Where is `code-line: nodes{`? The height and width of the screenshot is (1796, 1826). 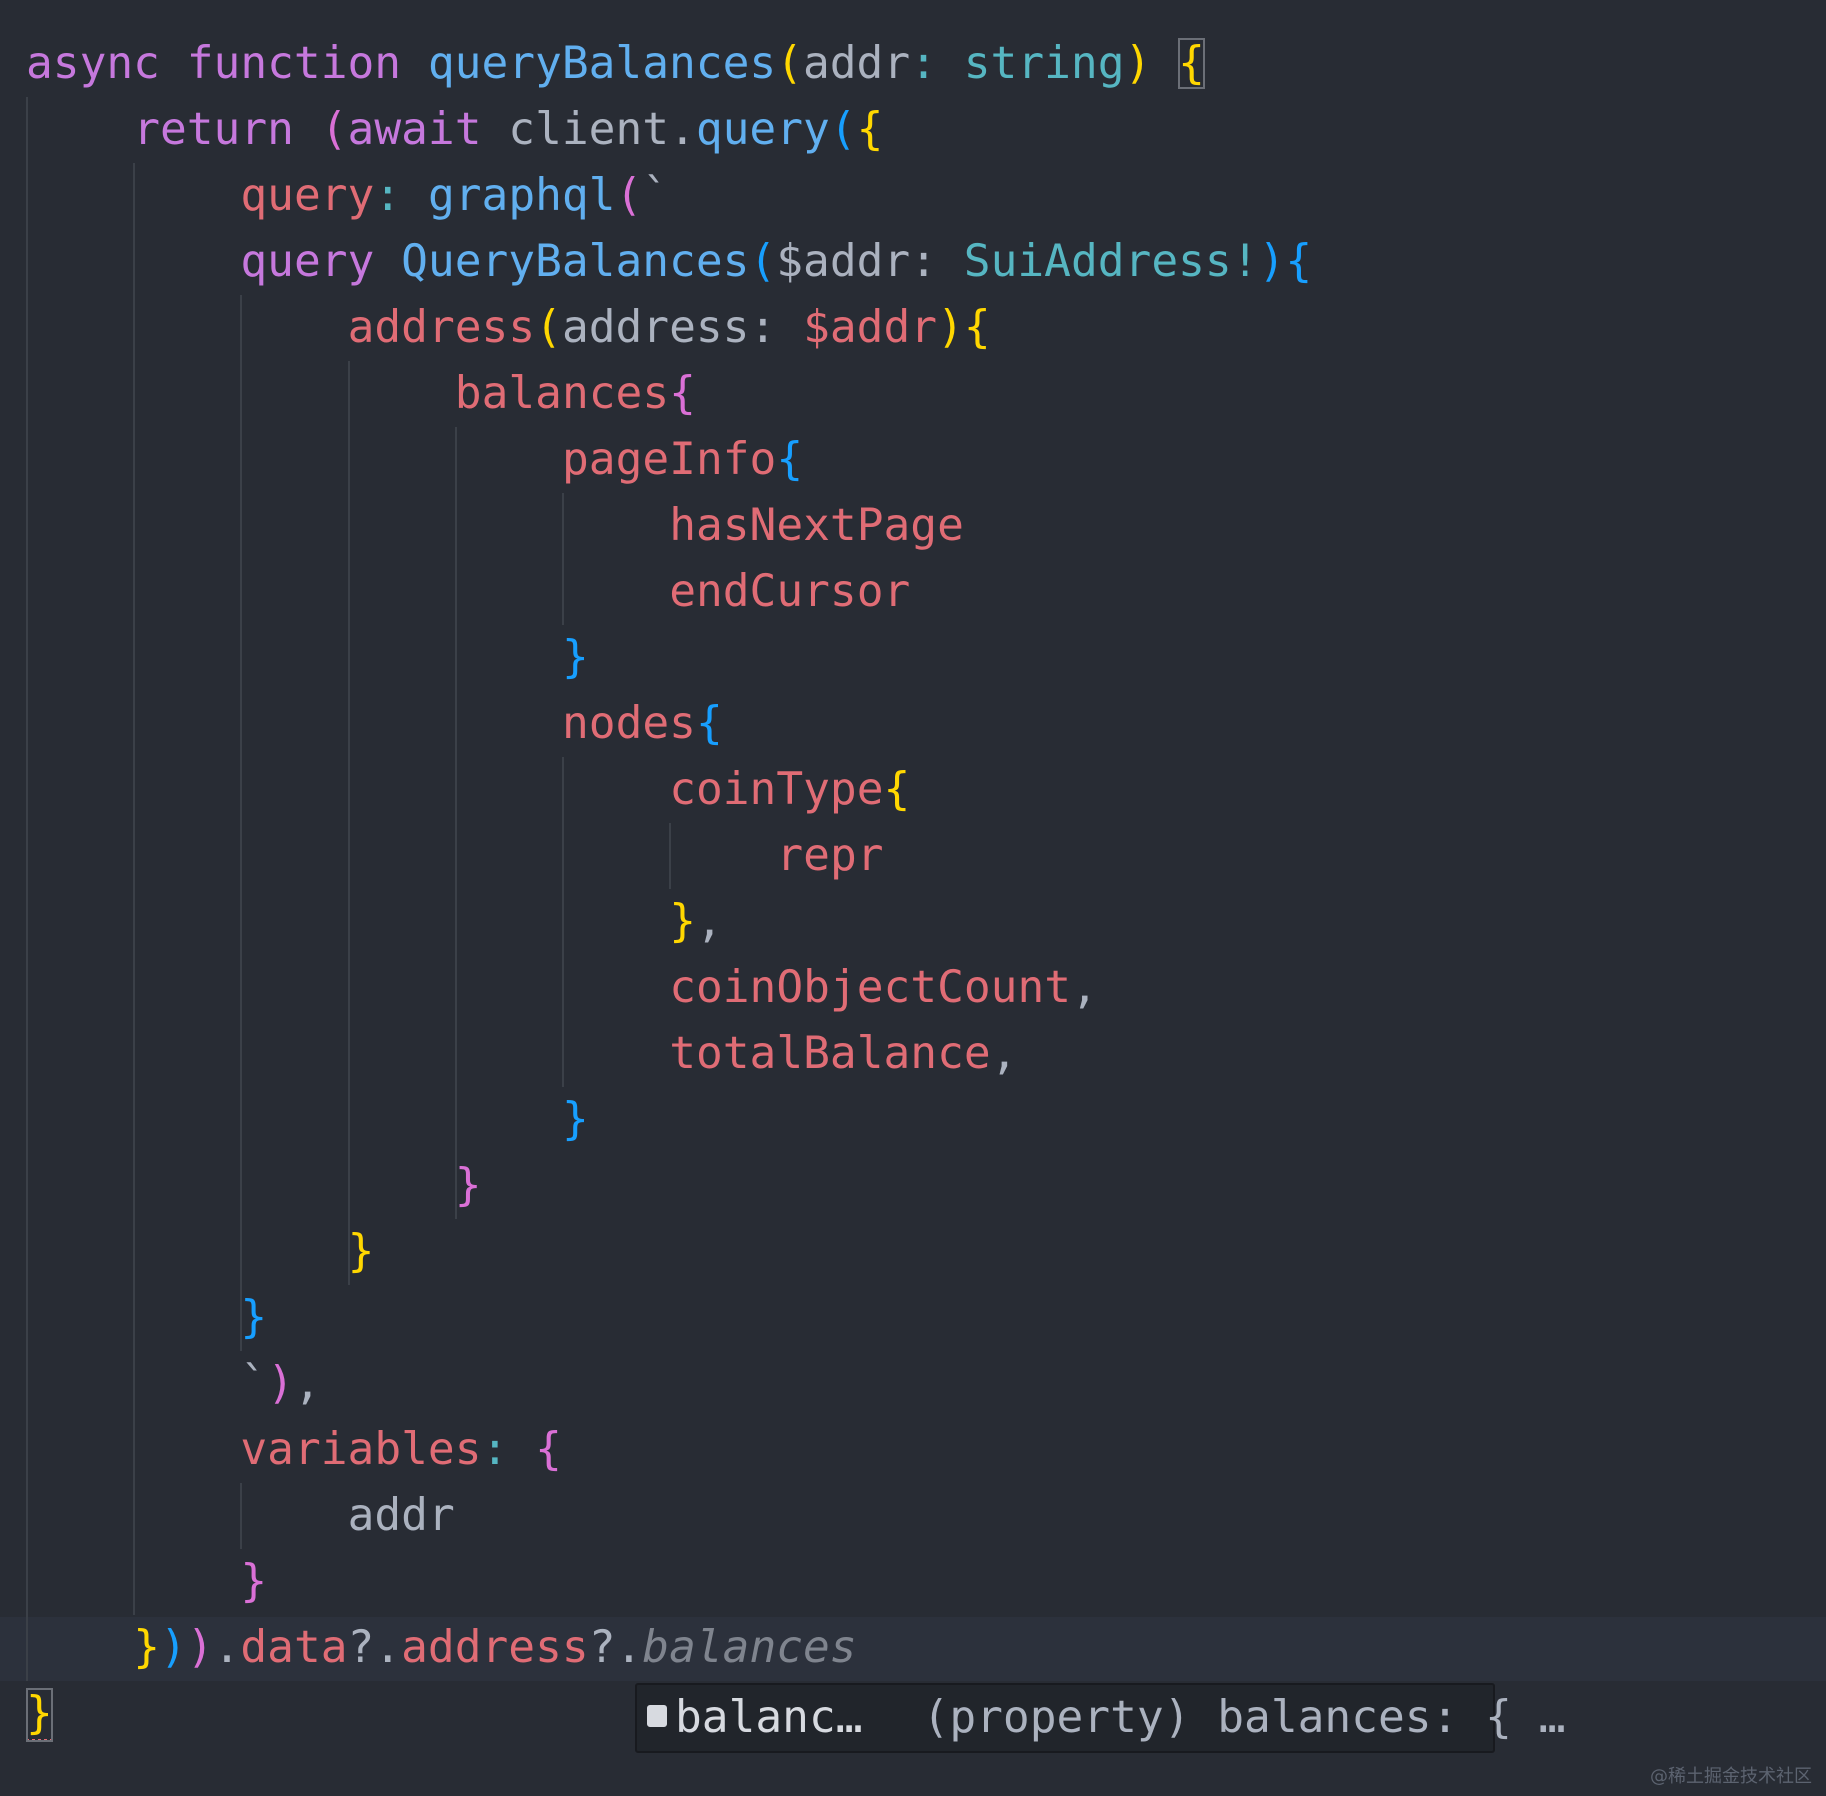
code-line: nodes{ is located at coordinates (642, 724).